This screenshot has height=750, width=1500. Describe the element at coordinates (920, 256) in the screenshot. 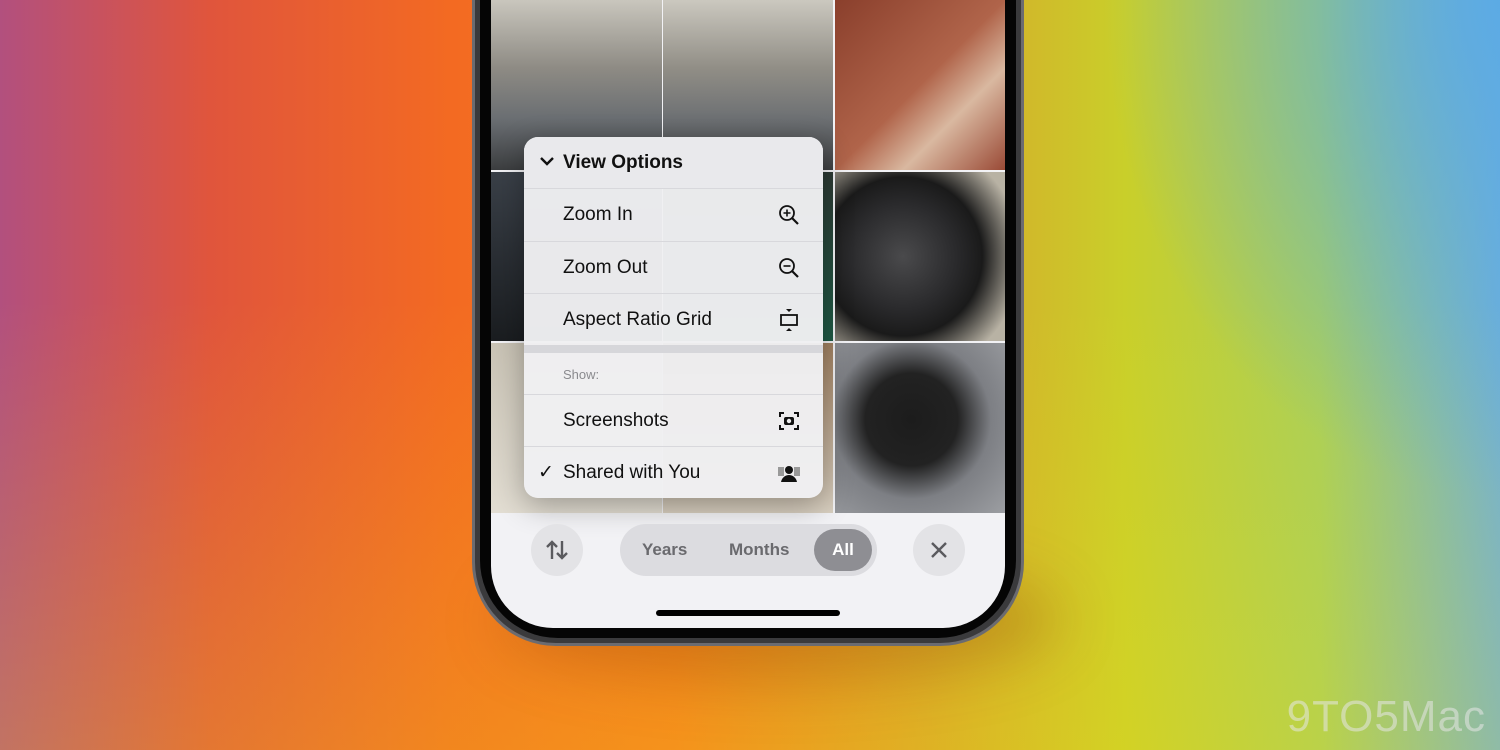

I see `photo-dog-nose` at that location.